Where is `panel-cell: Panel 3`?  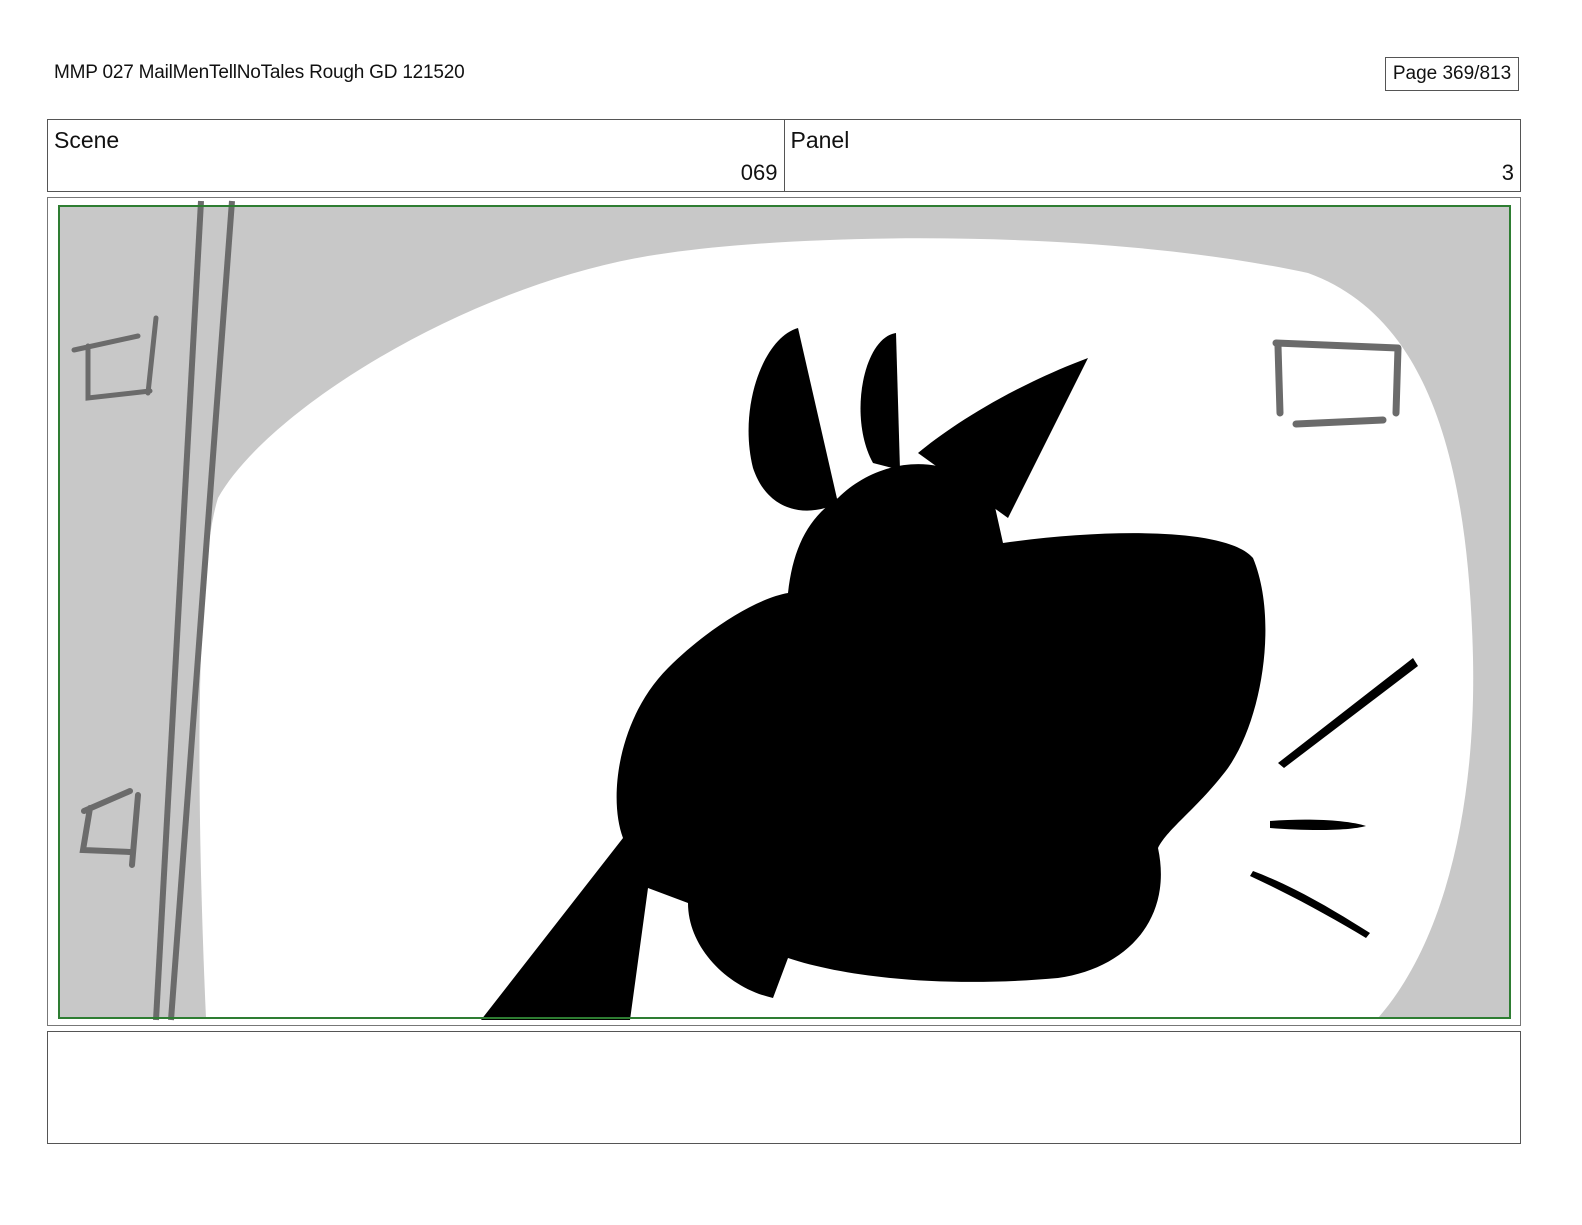
panel-cell: Panel 3 is located at coordinates (1152, 155).